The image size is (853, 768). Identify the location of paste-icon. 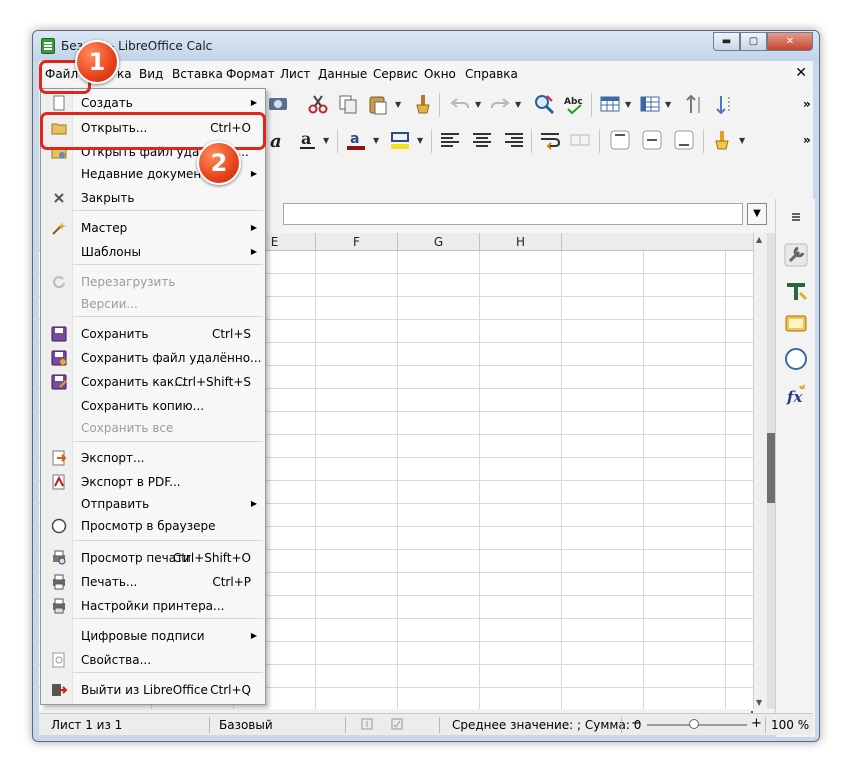
(378, 104).